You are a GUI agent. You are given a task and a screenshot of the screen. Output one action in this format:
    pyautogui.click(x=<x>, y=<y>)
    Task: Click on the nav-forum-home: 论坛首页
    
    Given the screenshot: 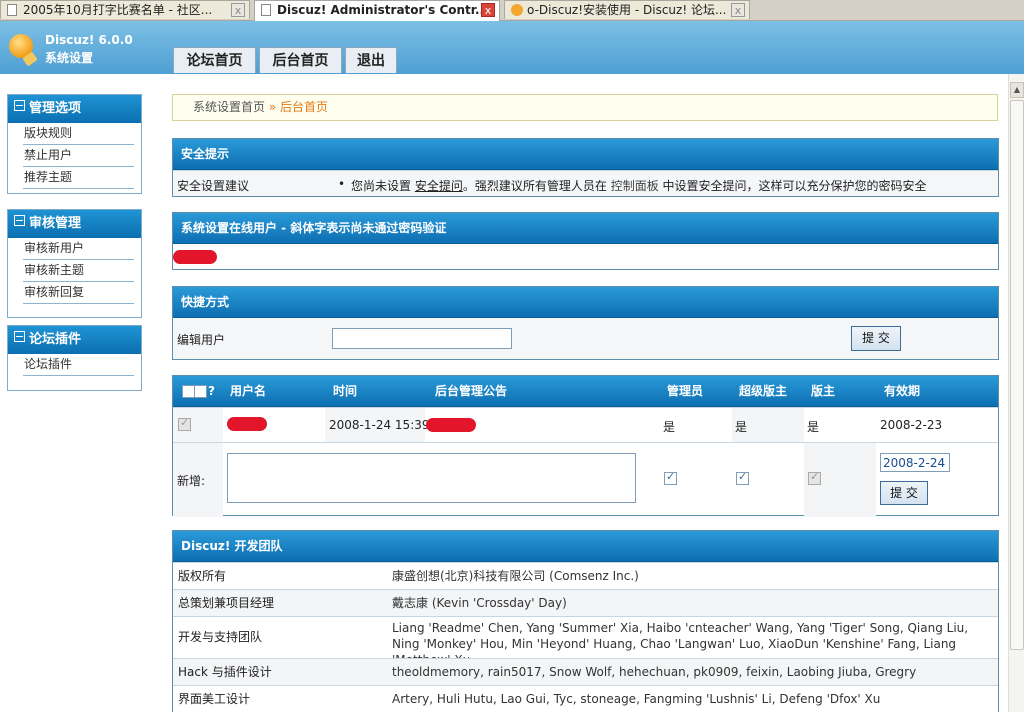 What is the action you would take?
    pyautogui.click(x=214, y=60)
    